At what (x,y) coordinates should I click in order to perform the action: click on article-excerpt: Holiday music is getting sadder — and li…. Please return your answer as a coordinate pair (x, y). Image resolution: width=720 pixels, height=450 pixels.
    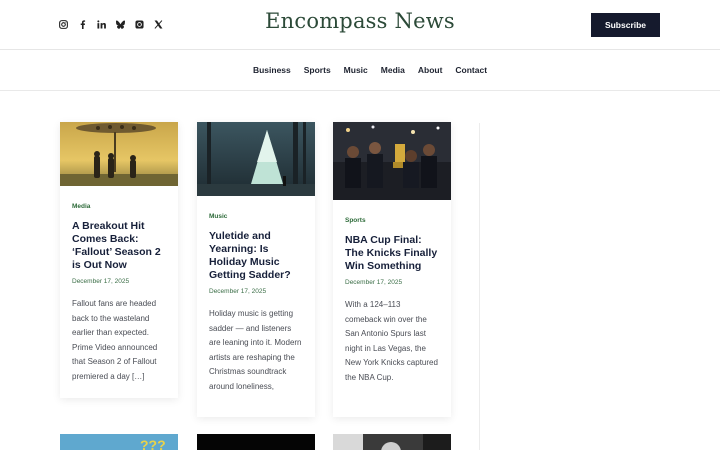
    Looking at the image, I should click on (255, 350).